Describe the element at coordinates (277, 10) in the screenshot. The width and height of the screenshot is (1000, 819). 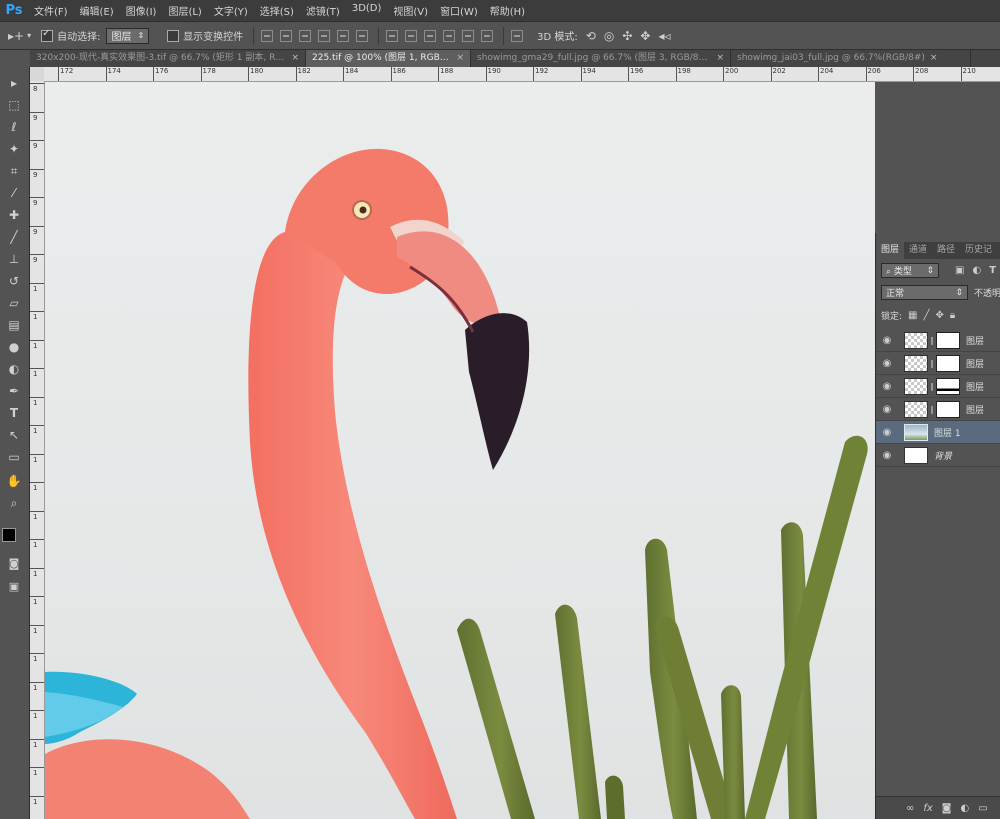
I see `menu-item: 选择(S)` at that location.